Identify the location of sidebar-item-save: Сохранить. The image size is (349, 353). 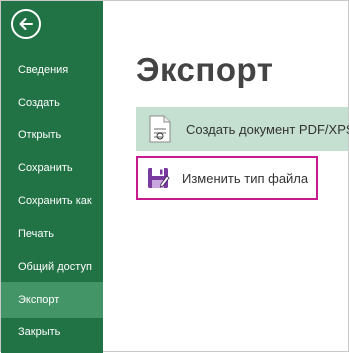
(52, 168).